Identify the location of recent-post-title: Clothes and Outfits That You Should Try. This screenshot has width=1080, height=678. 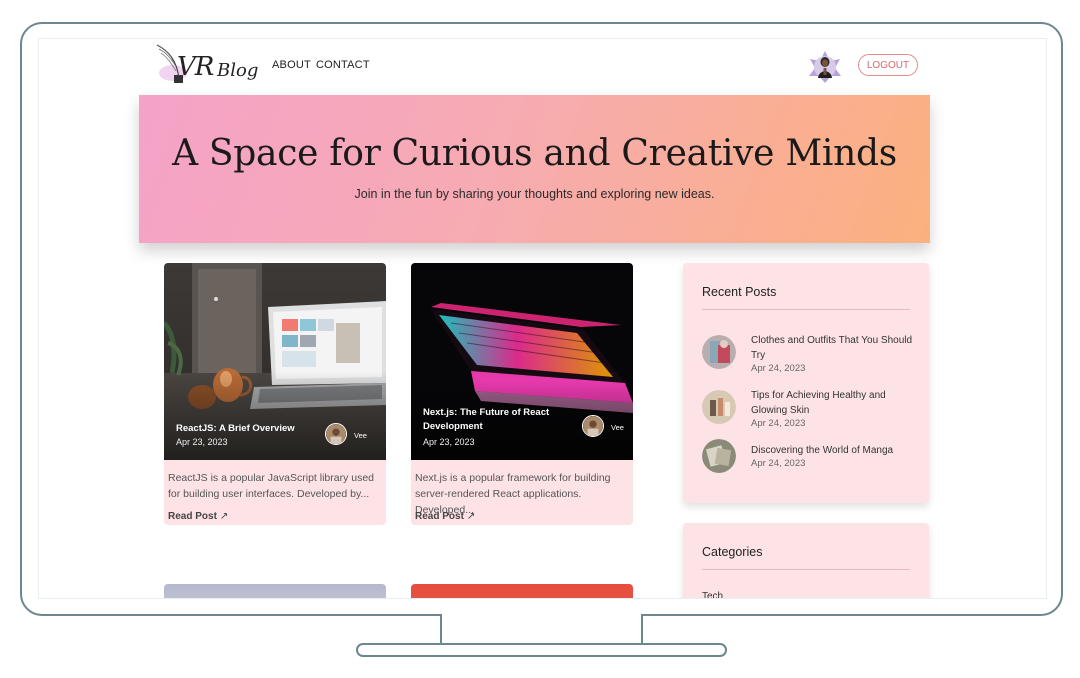
(832, 348).